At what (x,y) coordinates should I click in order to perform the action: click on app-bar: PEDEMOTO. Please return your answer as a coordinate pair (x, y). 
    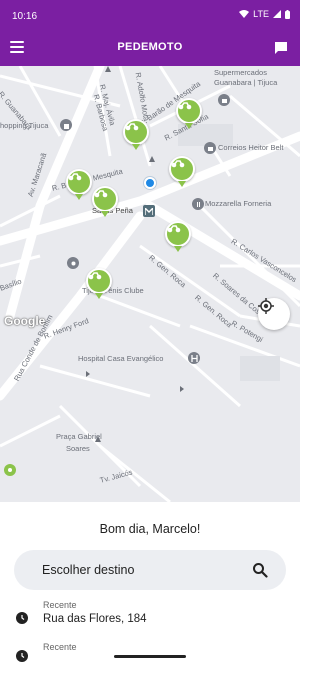
    Looking at the image, I should click on (150, 48).